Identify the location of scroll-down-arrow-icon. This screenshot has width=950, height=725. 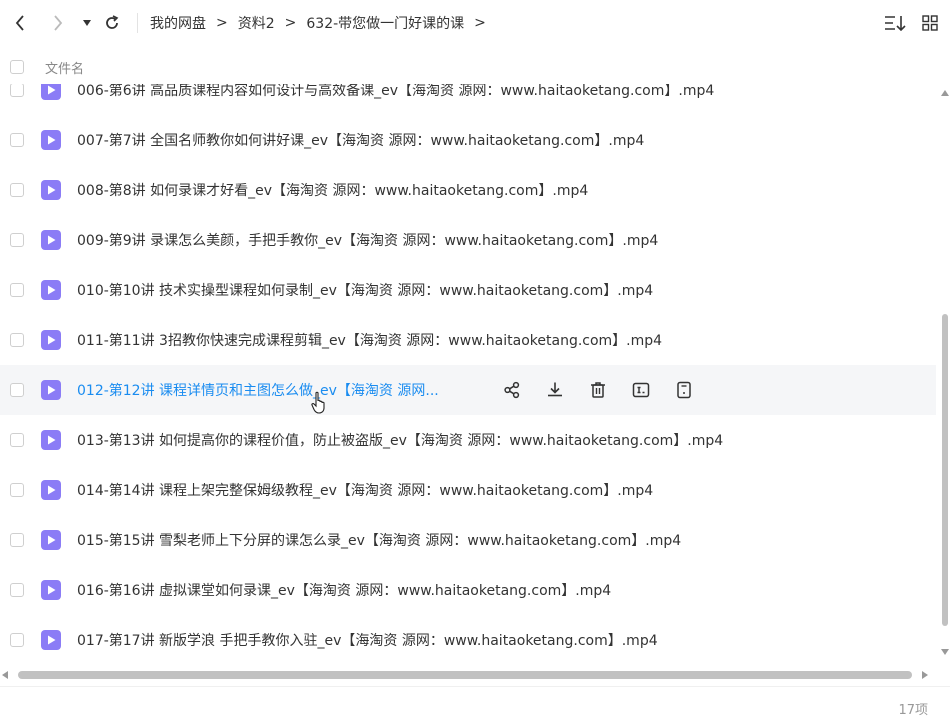
(945, 652).